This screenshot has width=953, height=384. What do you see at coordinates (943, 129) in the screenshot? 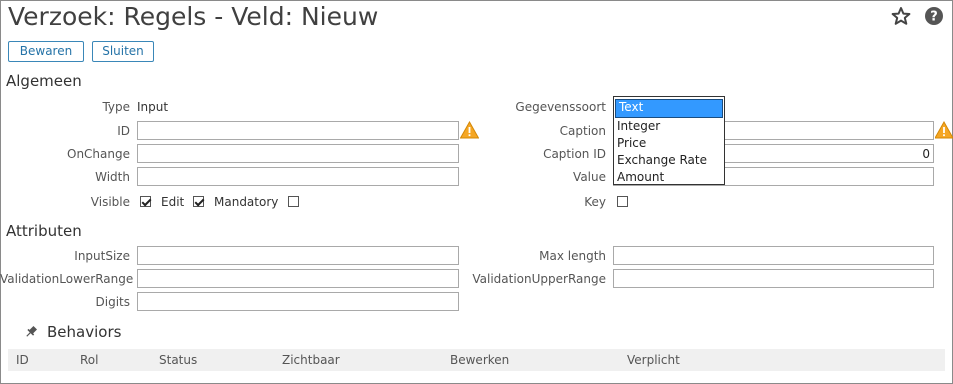
I see `caption-warning-icon` at bounding box center [943, 129].